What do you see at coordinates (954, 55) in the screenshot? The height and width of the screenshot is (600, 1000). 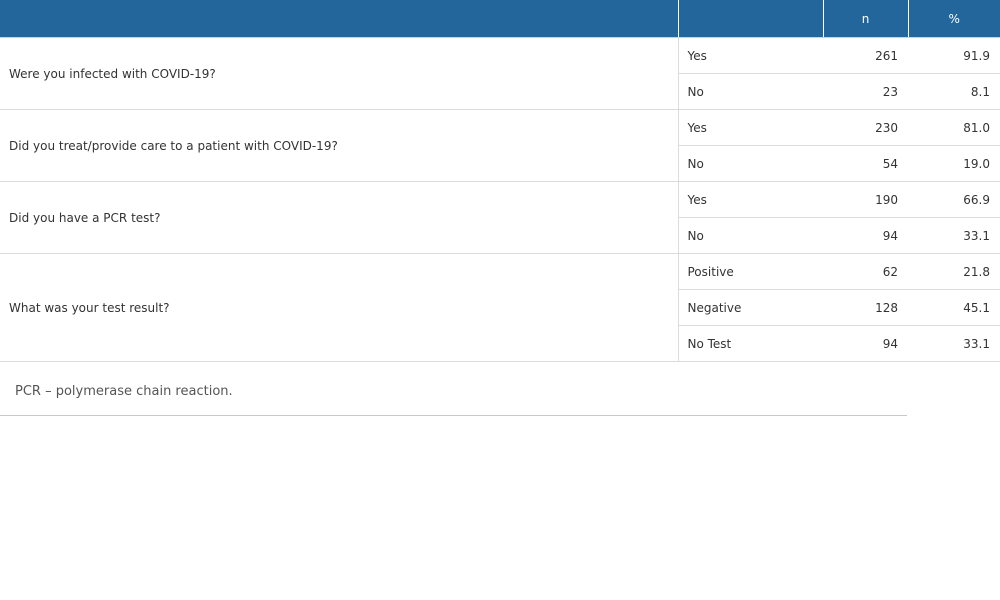 I see `percent-cell: 91.9` at bounding box center [954, 55].